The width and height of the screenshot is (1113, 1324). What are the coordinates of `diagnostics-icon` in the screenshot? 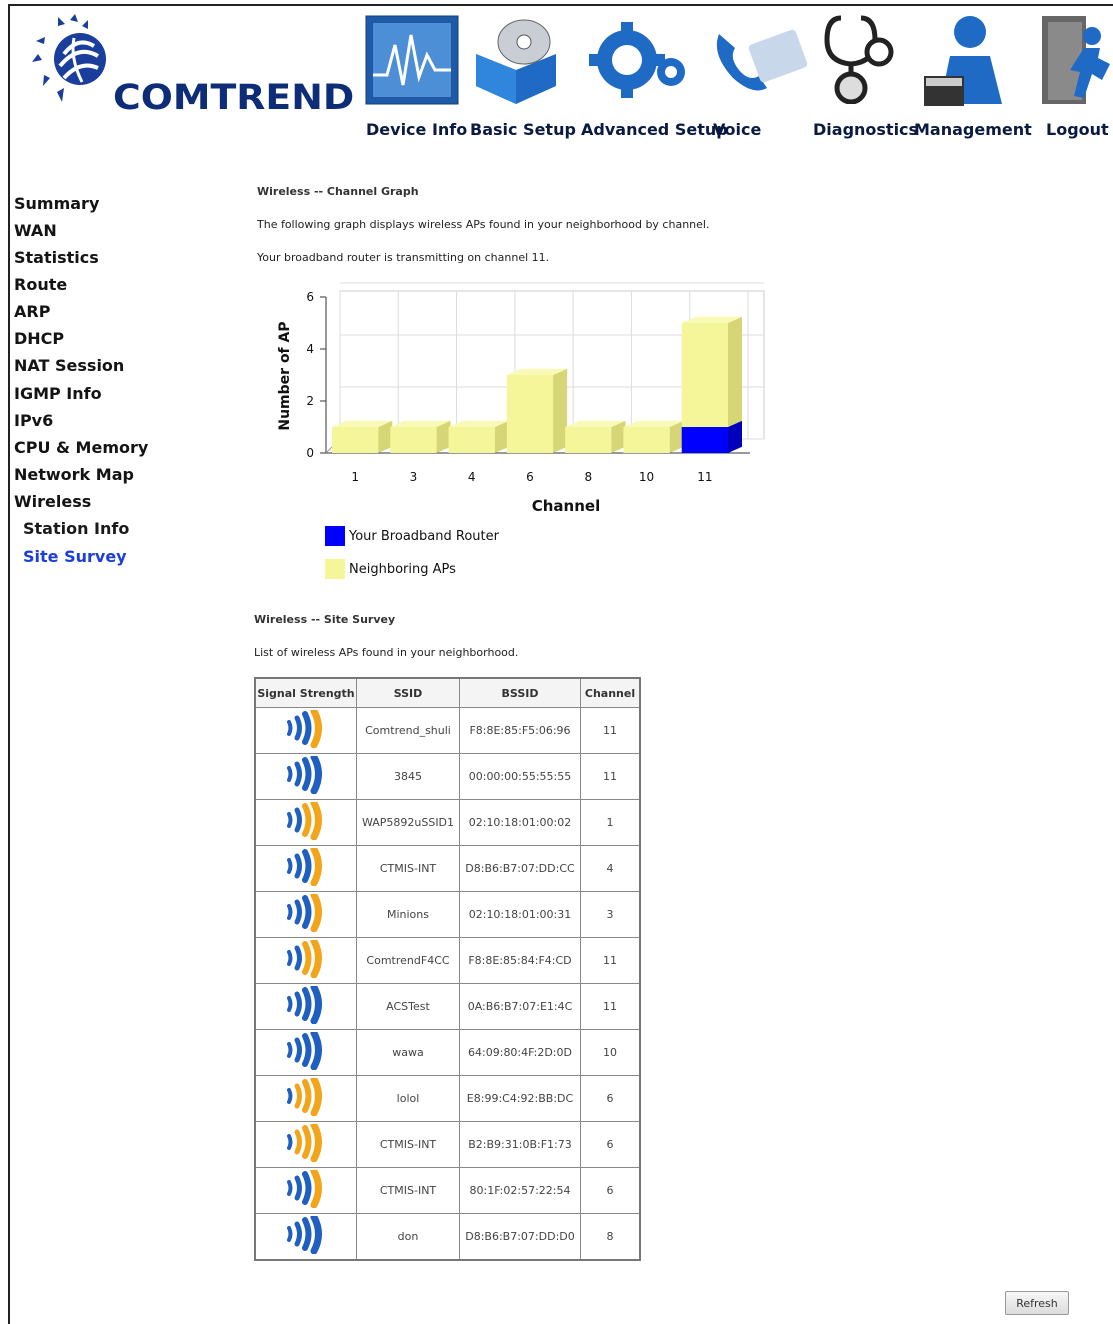 It's located at (861, 60).